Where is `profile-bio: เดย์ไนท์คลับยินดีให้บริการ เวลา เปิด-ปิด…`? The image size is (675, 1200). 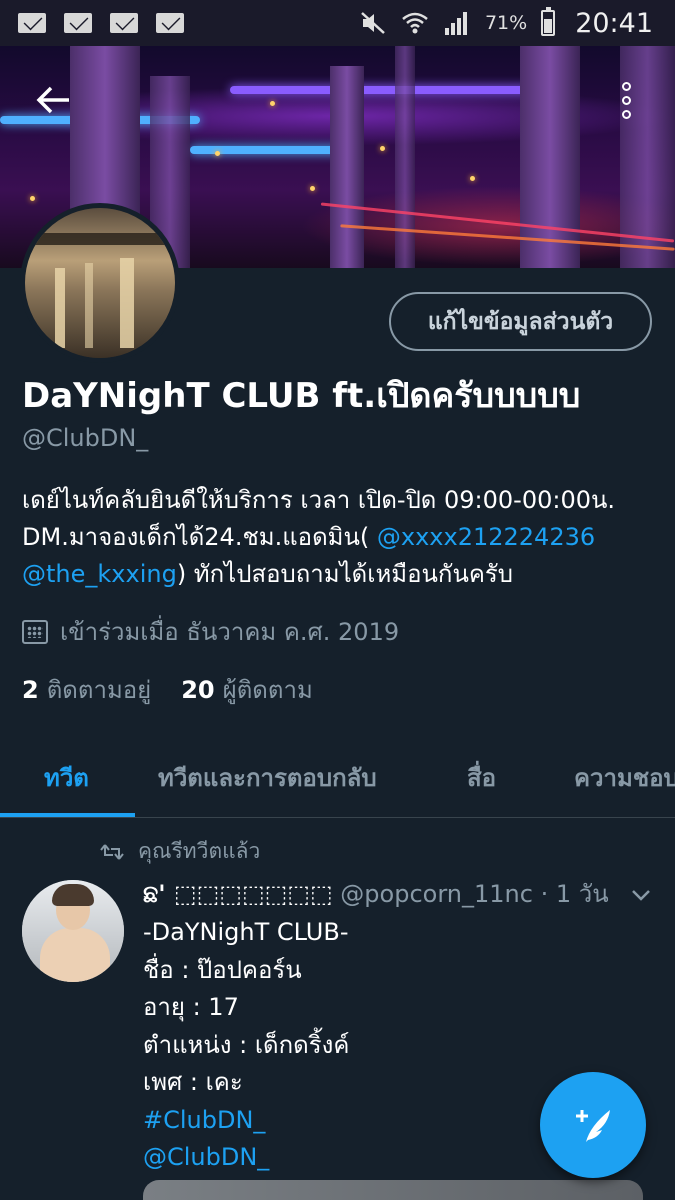 profile-bio: เดย์ไนท์คลับยินดีให้บริการ เวลา เปิด-ปิด… is located at coordinates (319, 537).